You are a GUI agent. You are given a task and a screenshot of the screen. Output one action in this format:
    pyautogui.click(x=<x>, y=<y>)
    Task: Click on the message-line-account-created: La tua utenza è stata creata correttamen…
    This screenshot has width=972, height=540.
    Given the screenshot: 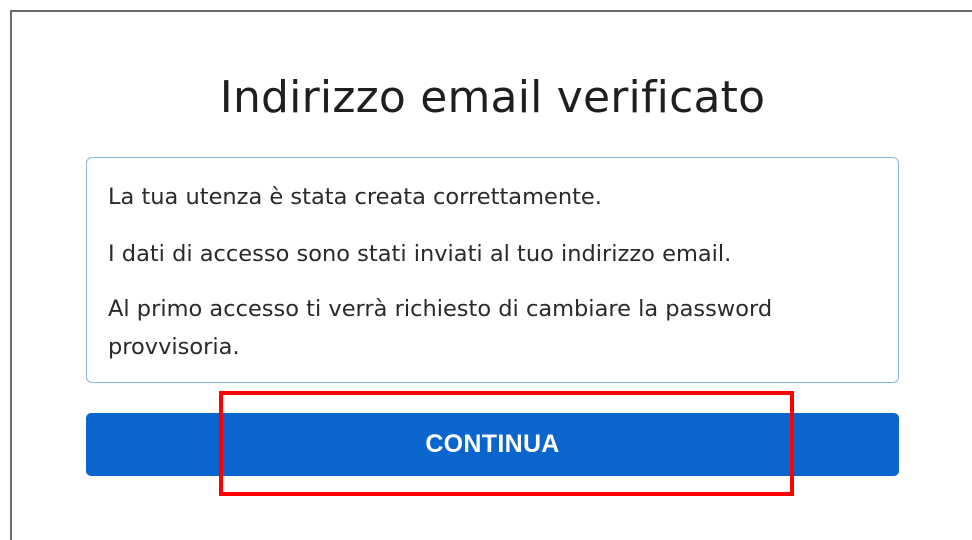 What is the action you would take?
    pyautogui.click(x=355, y=197)
    